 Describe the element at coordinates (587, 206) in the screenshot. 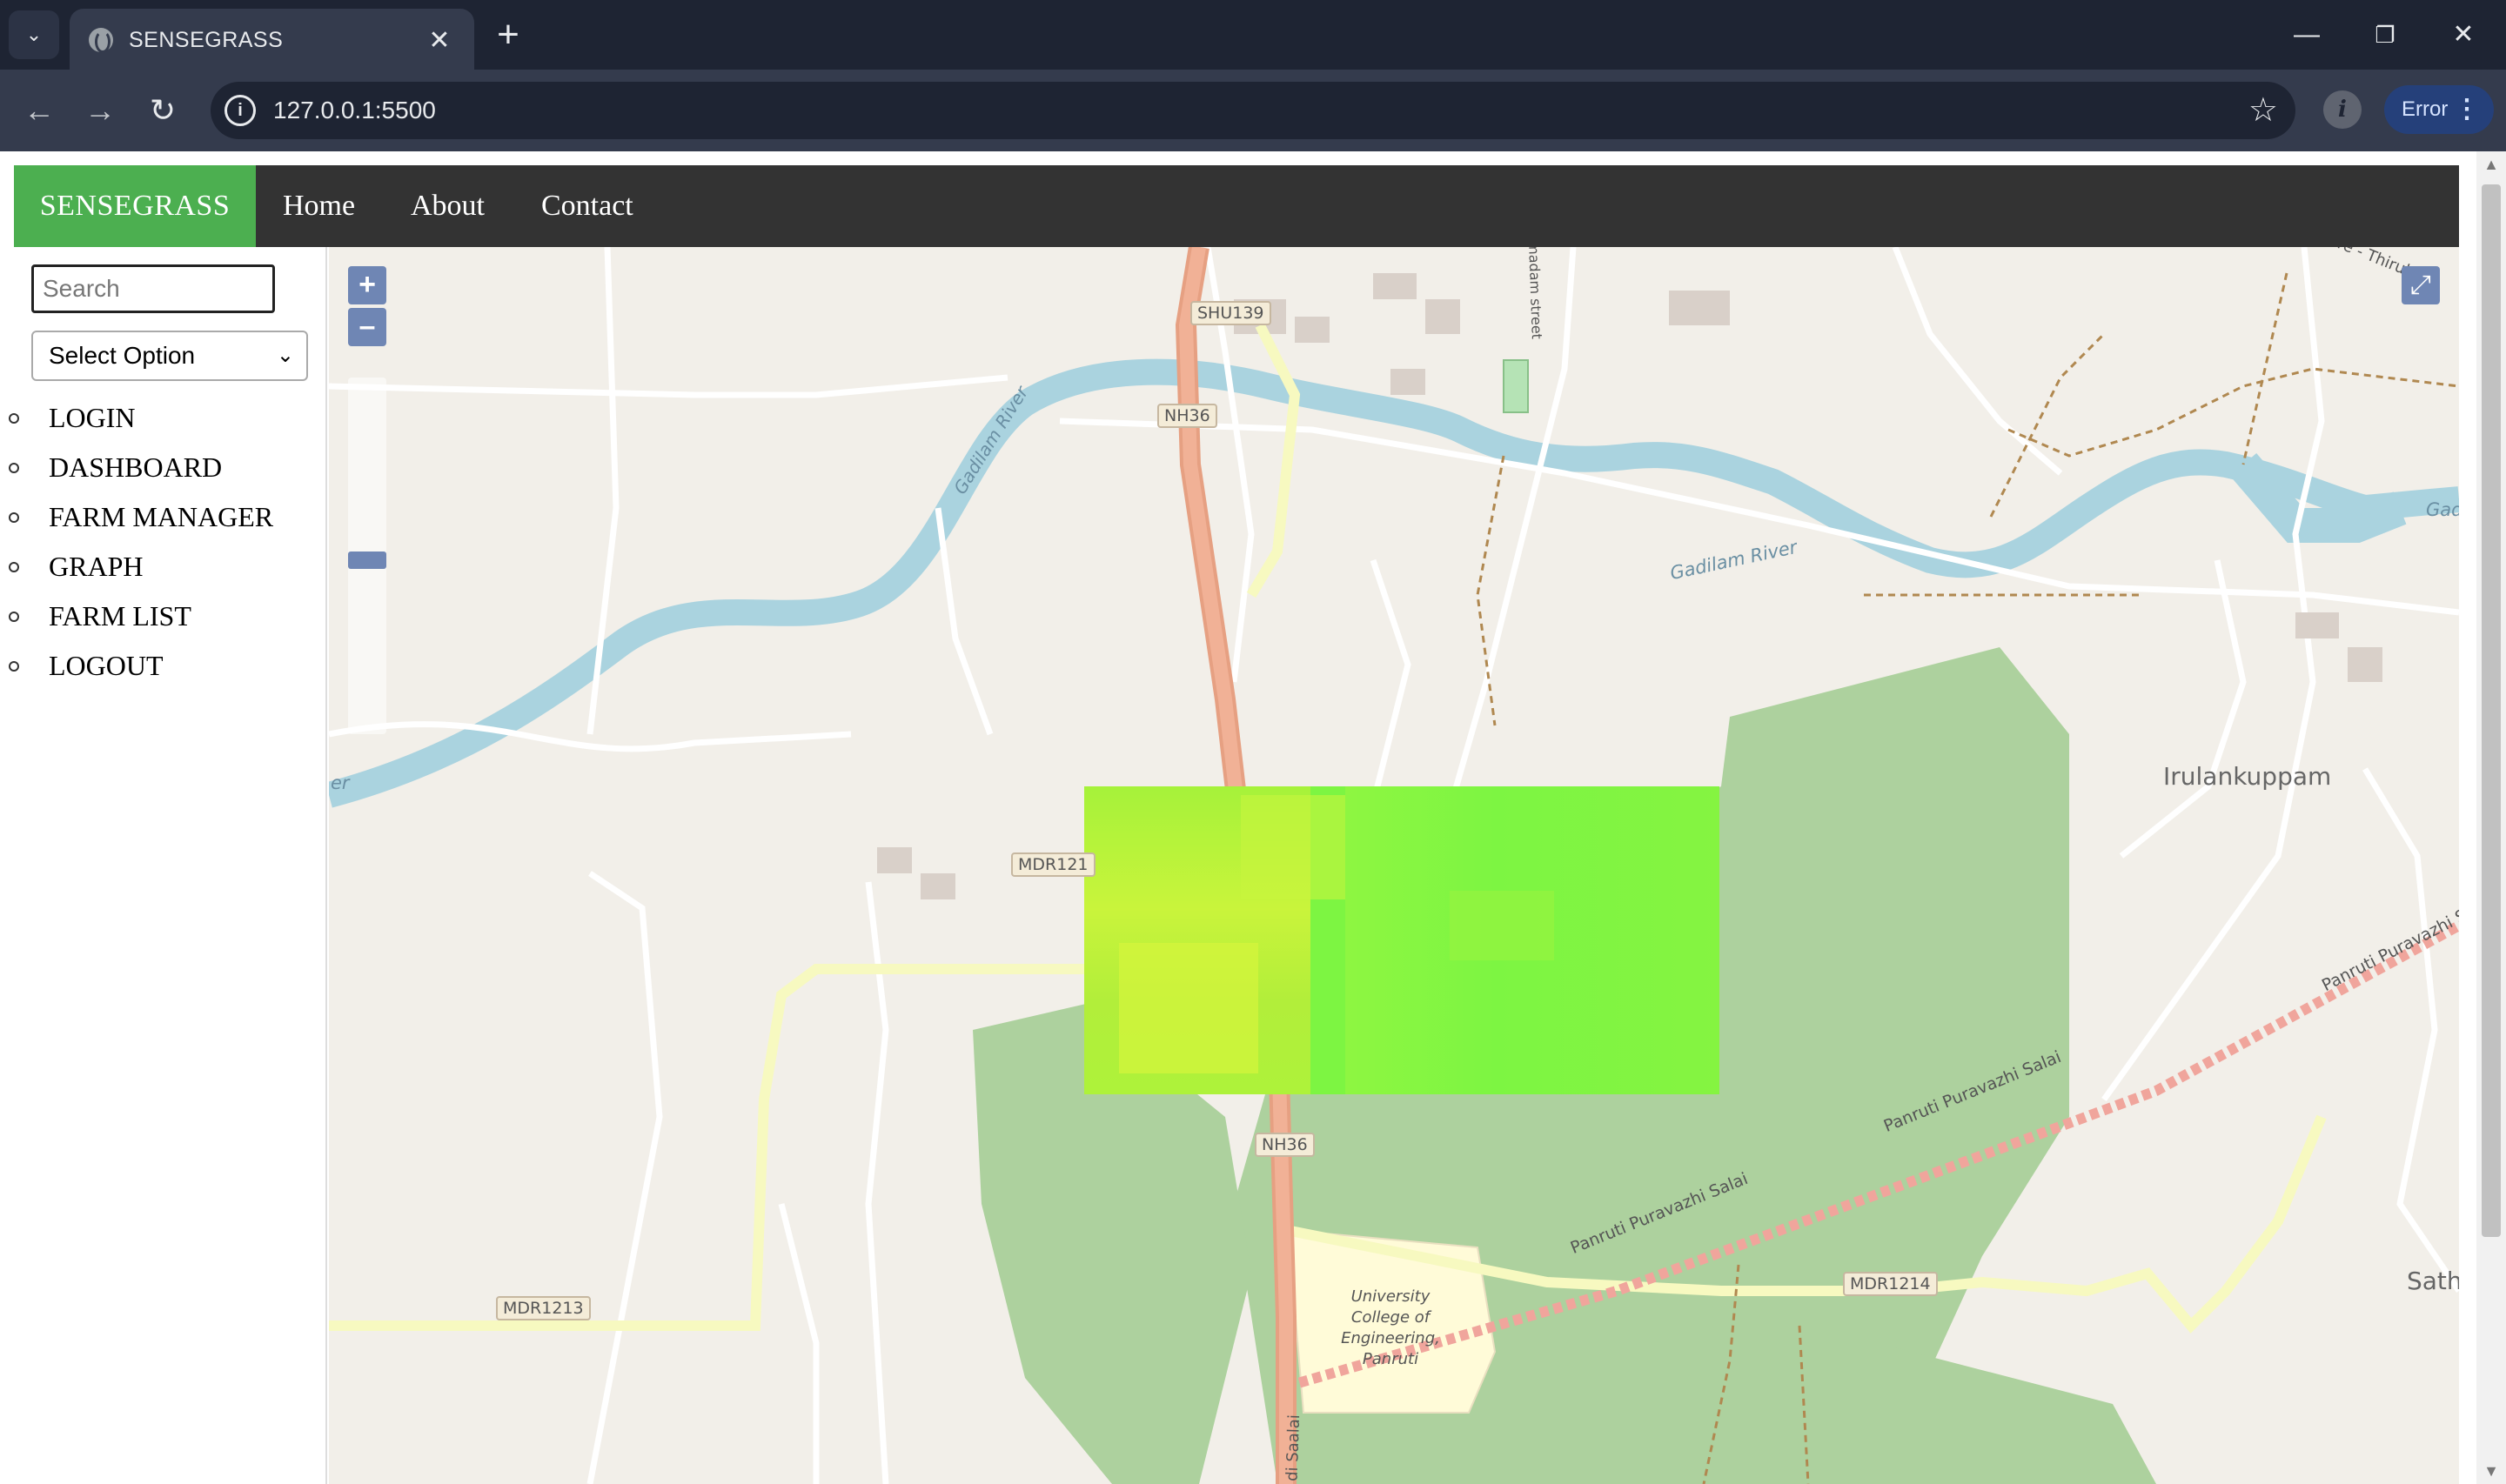

I see `nav-contact: Contact` at that location.